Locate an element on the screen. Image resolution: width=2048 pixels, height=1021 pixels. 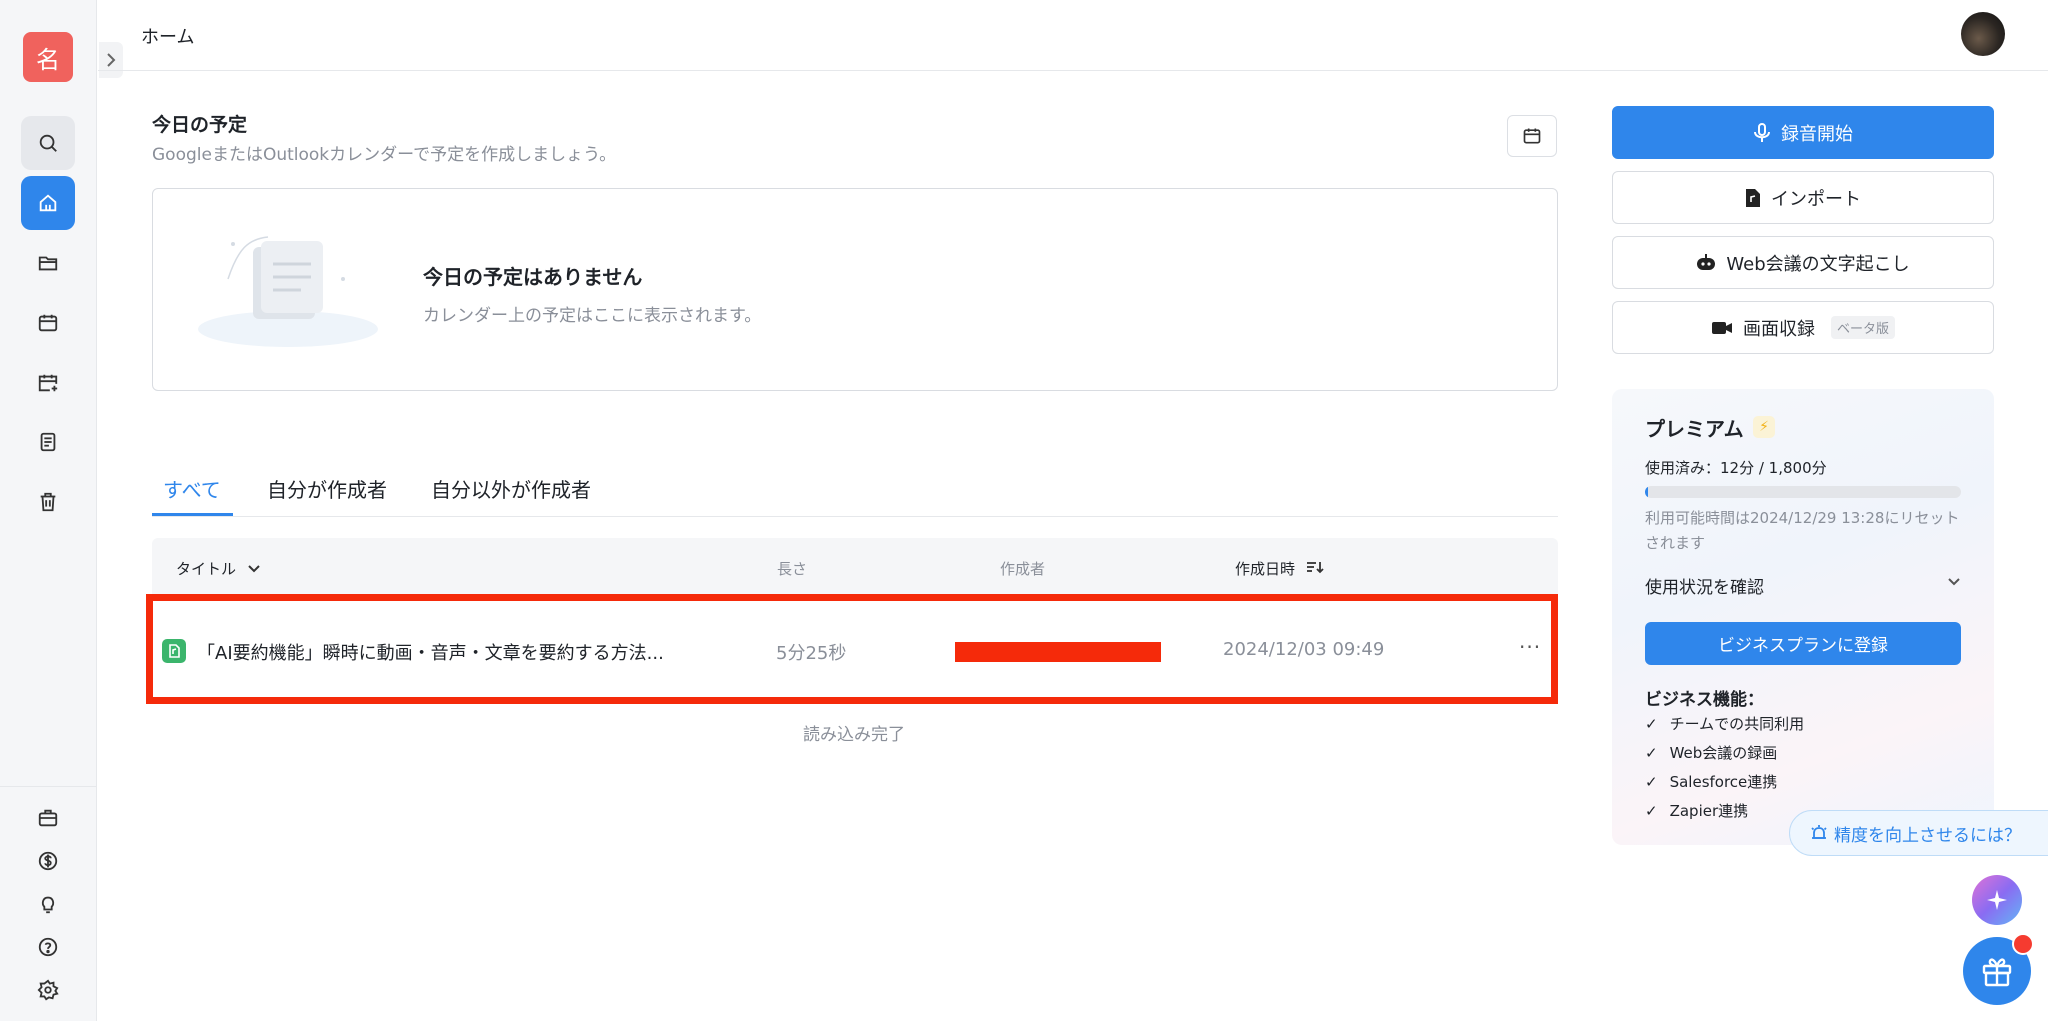
feature-label: チームでの共同利用 is located at coordinates (1737, 724).